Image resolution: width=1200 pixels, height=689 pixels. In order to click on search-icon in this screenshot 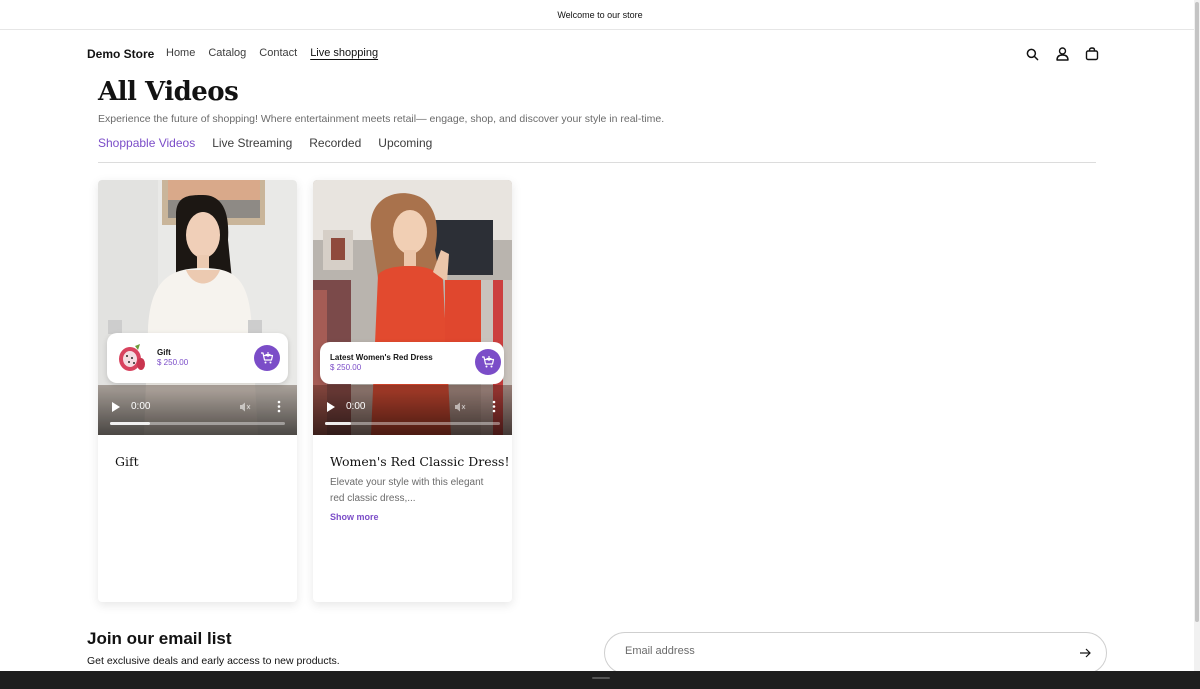, I will do `click(1032, 54)`.